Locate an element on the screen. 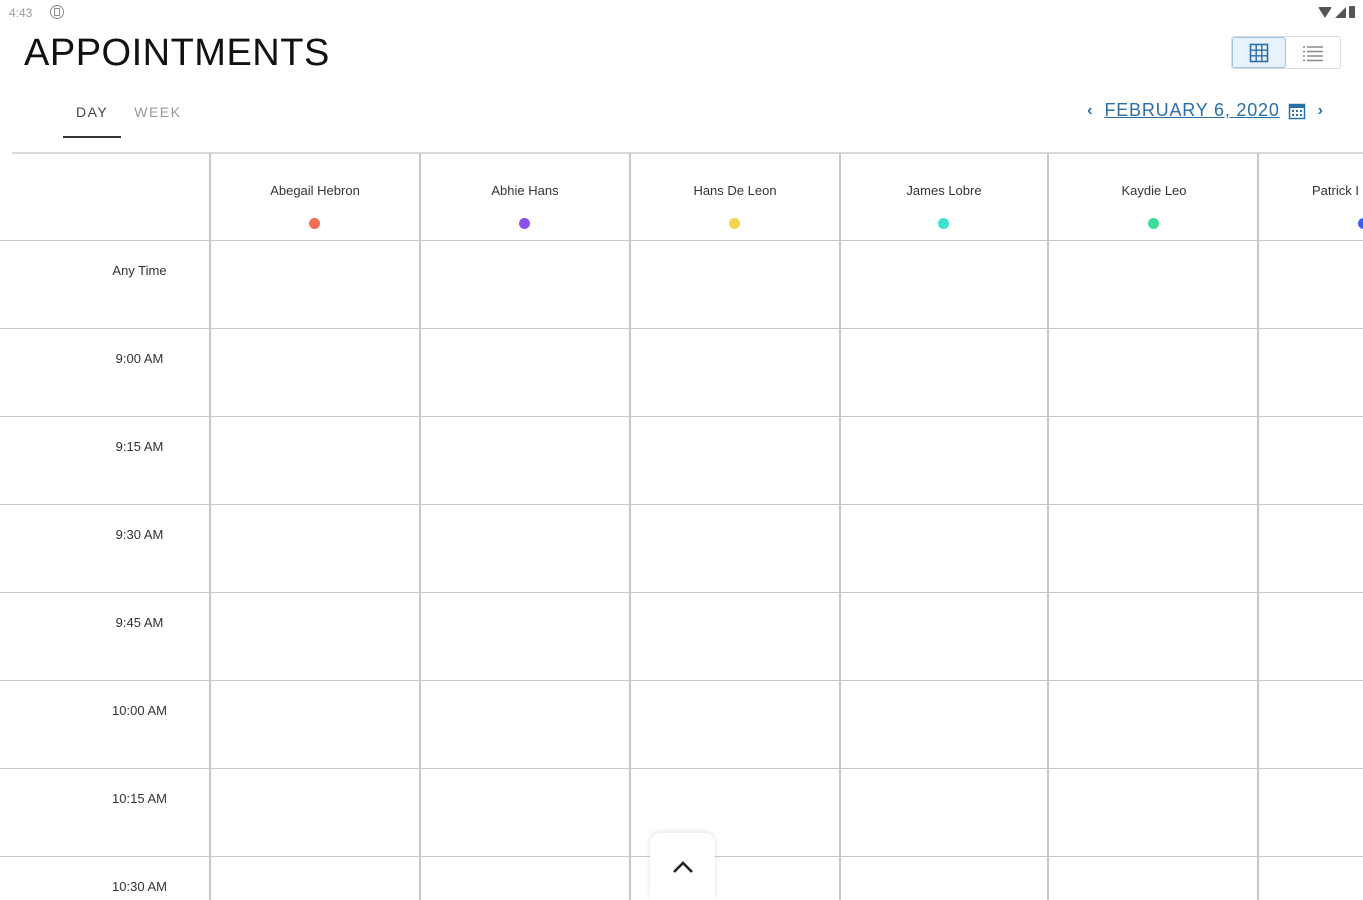 The width and height of the screenshot is (1363, 900). time-label: Any Time is located at coordinates (139, 270).